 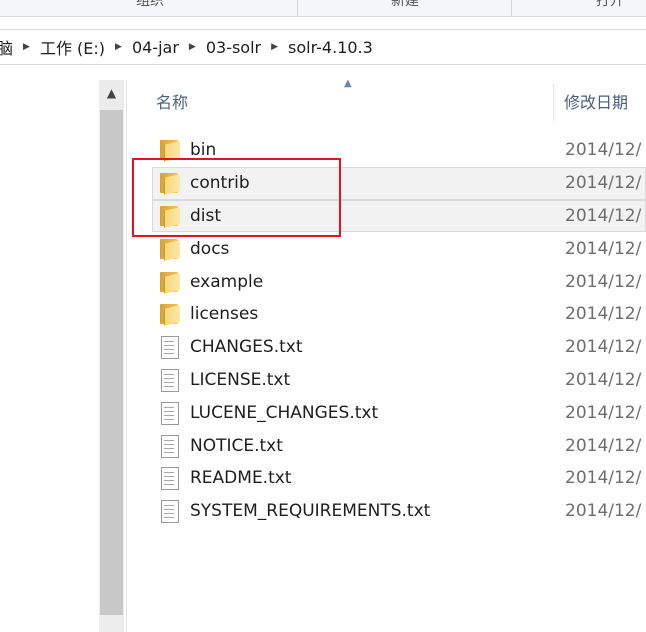 I want to click on list-item: example 2014/12/, so click(x=399, y=281).